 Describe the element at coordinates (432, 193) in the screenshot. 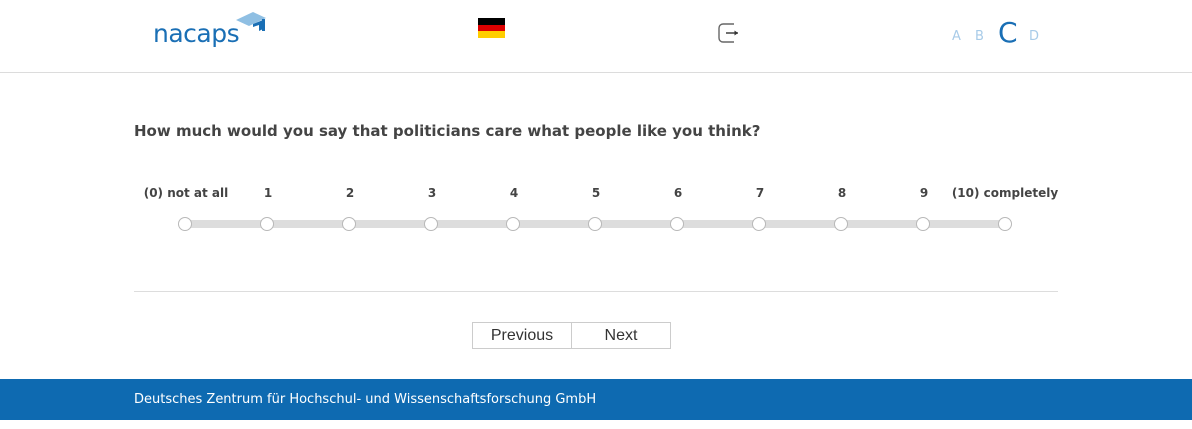

I see `scale-label: 3` at that location.